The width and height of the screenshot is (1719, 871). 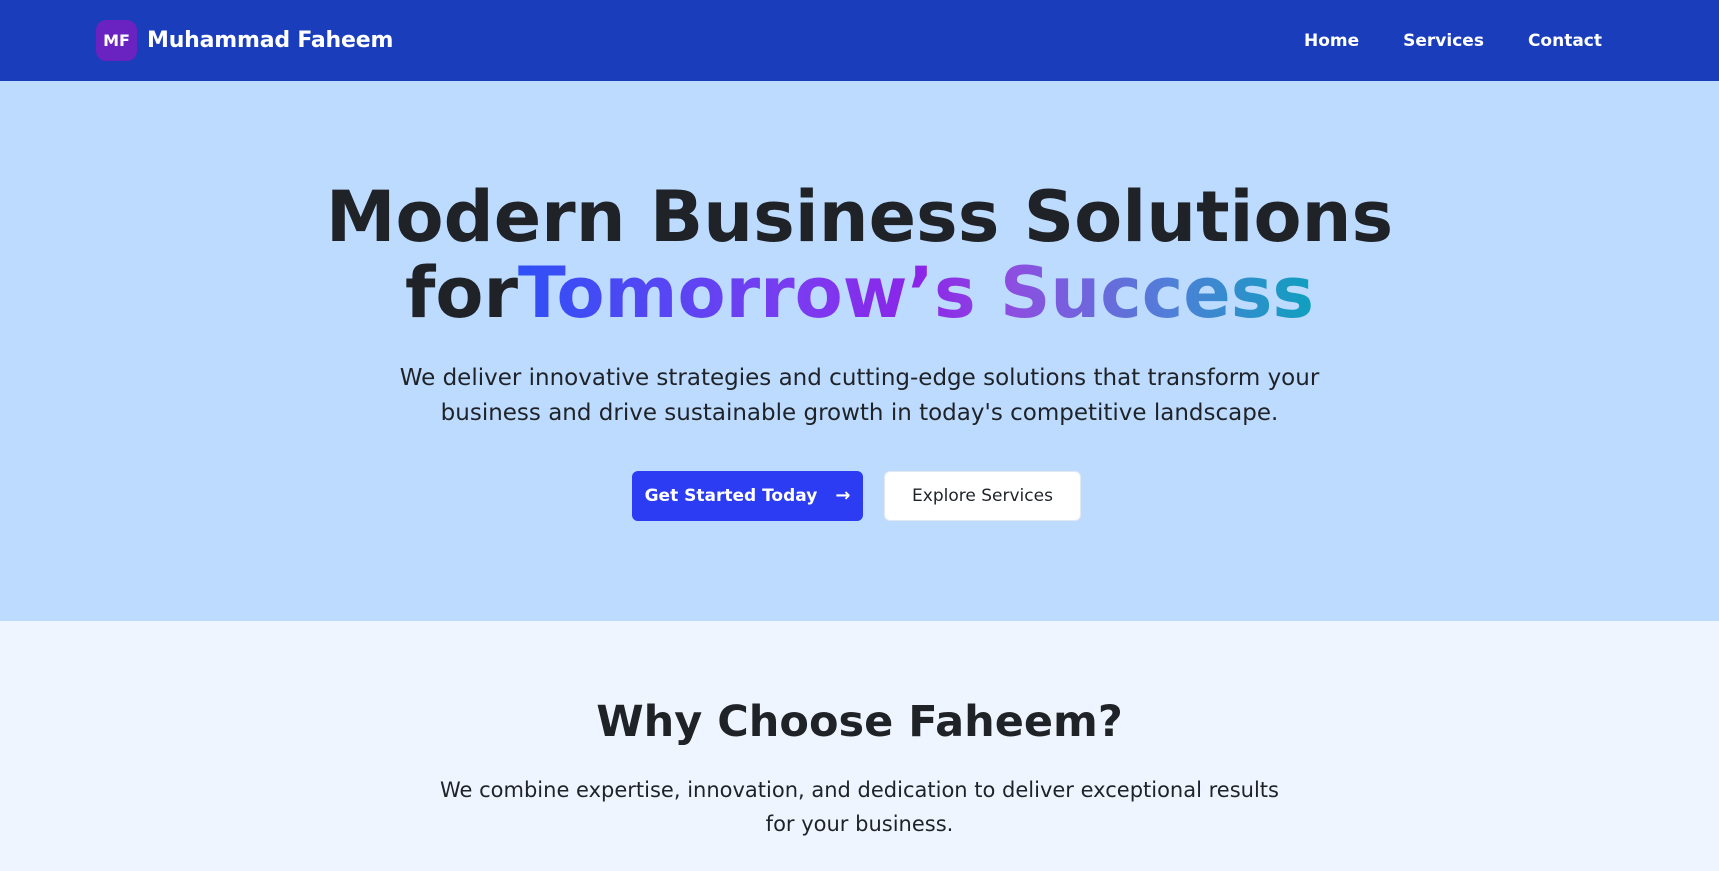 What do you see at coordinates (1565, 41) in the screenshot?
I see `nav-contact-link: Contact` at bounding box center [1565, 41].